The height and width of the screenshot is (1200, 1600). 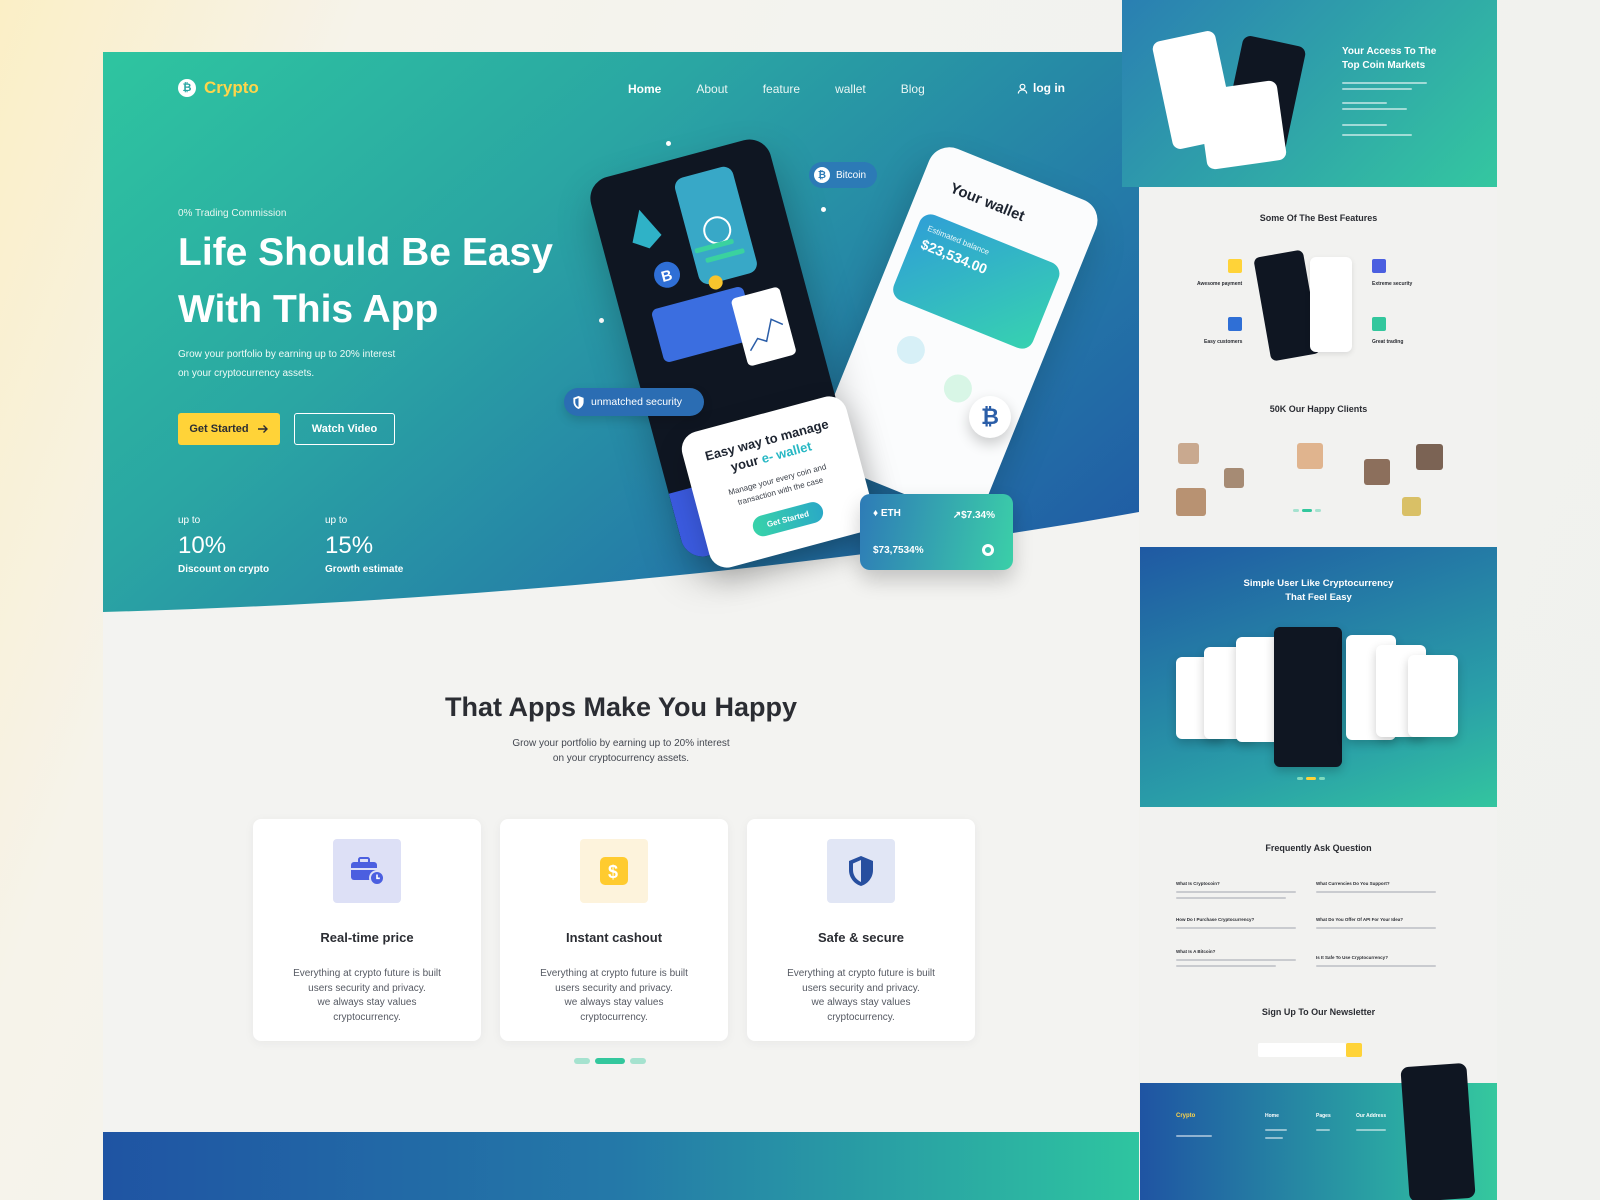 I want to click on preview-footer-logo: Crypto, so click(x=1186, y=1116).